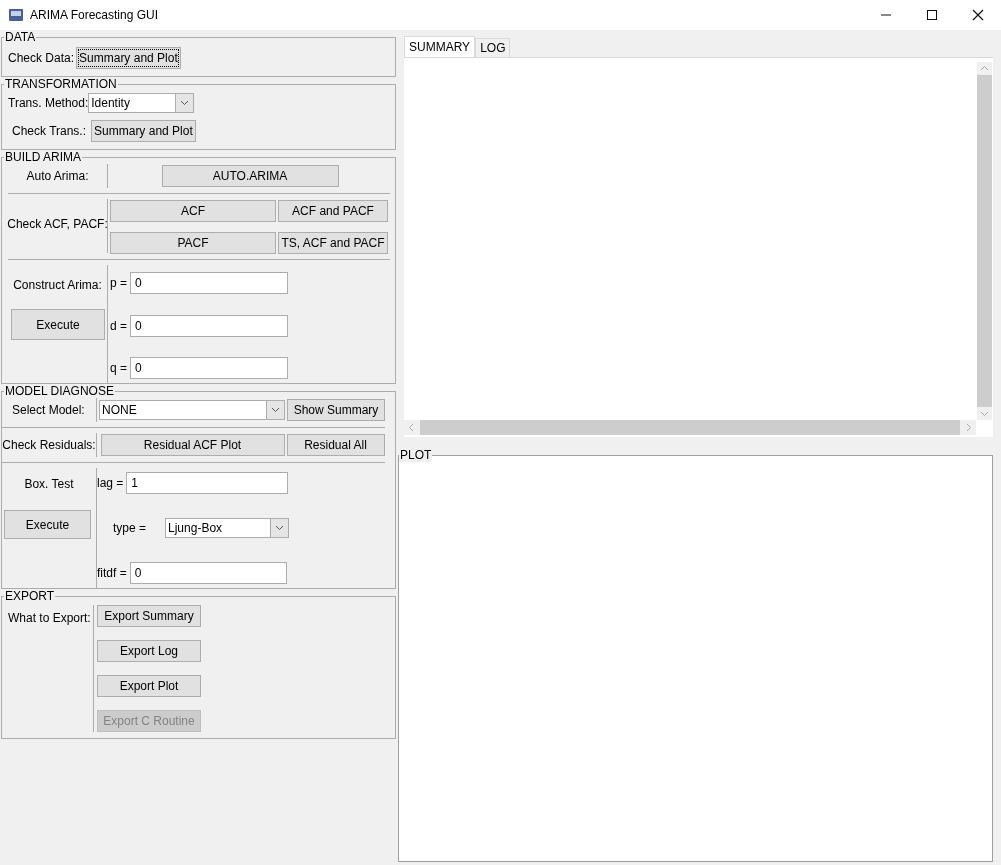 Image resolution: width=1001 pixels, height=865 pixels. I want to click on residual-button: Residual ACF Plot, so click(192, 445).